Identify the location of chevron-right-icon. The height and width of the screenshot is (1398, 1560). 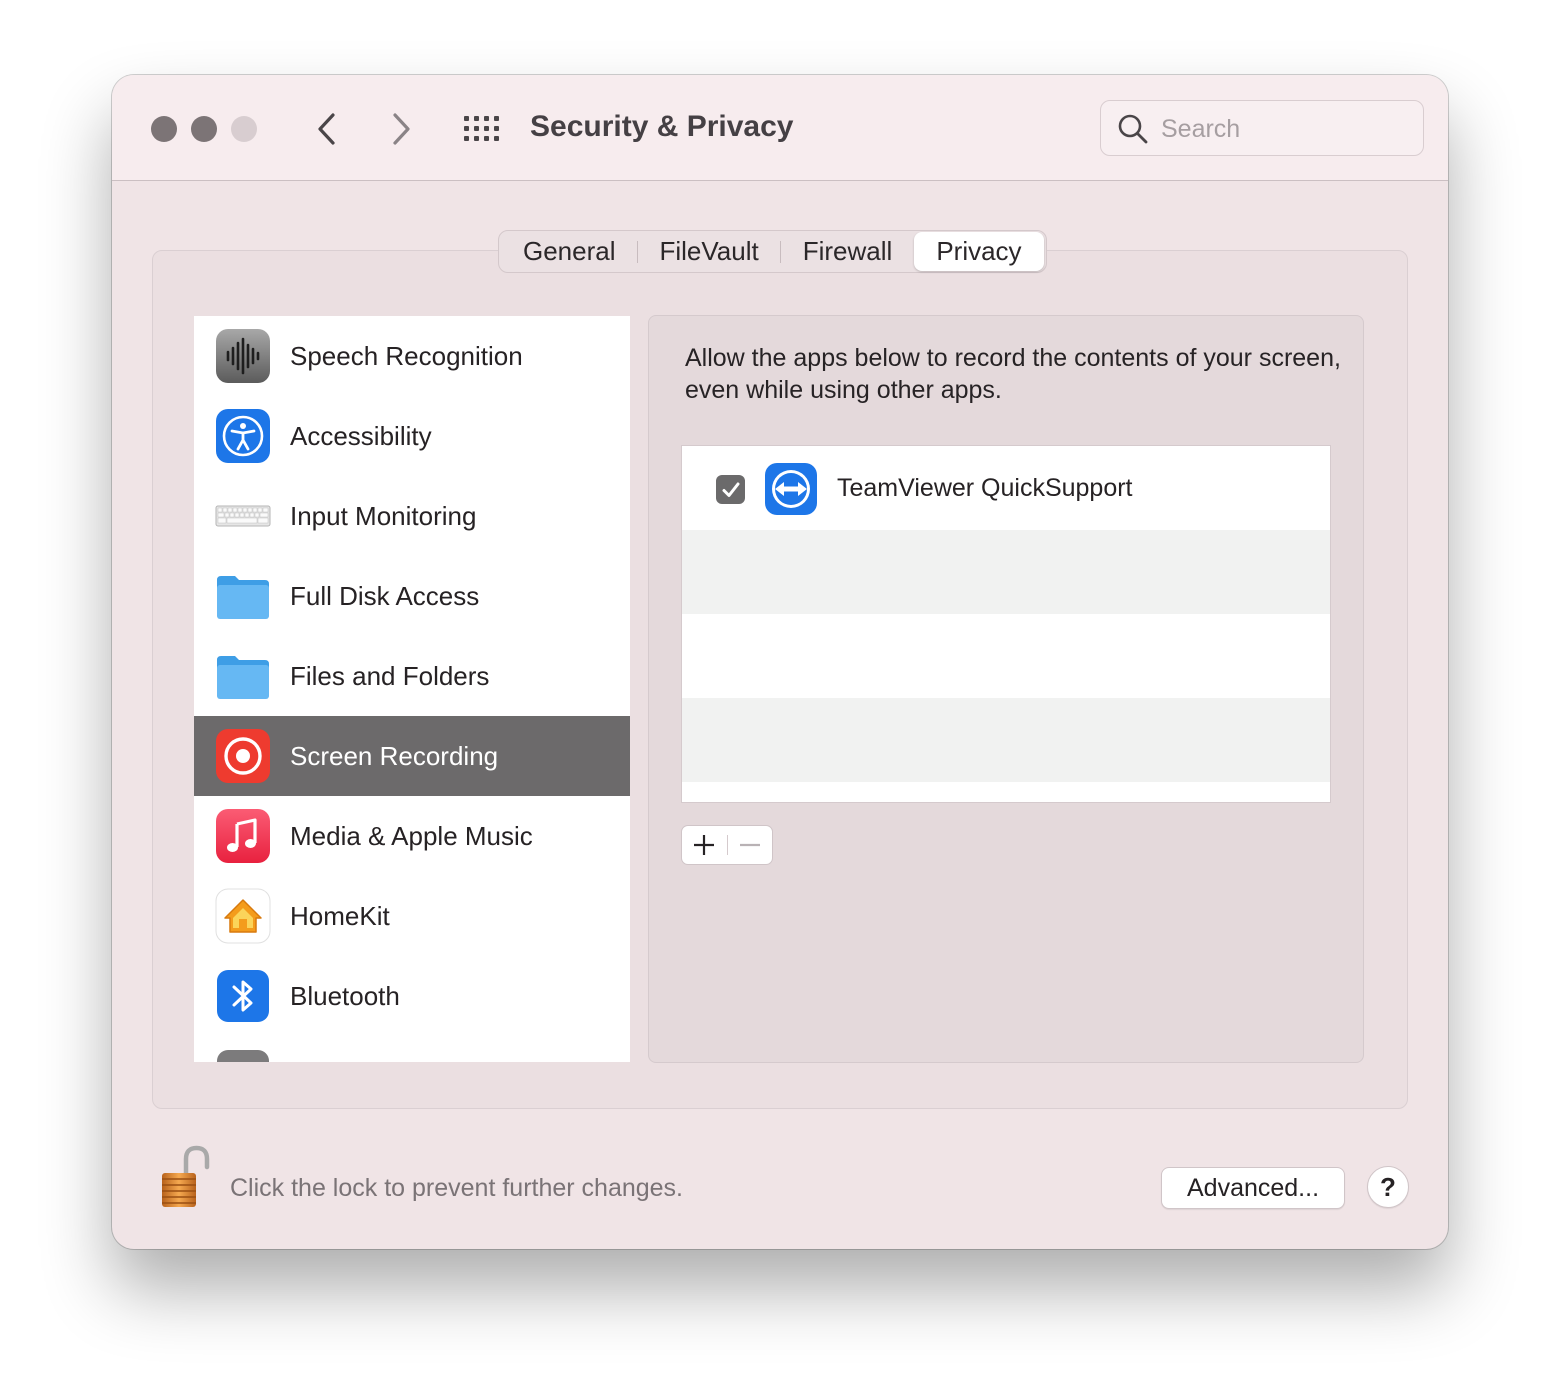
(401, 129).